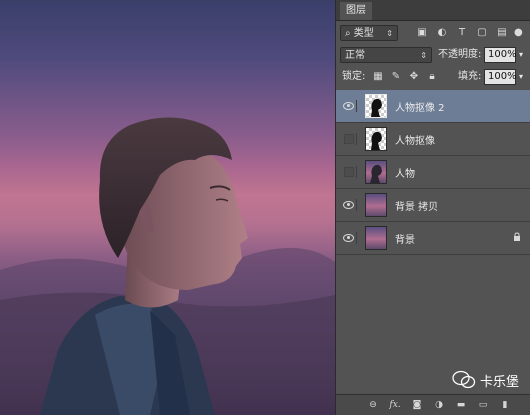 The height and width of the screenshot is (415, 530). I want to click on layer-row: 人物抠像 2, so click(433, 106).